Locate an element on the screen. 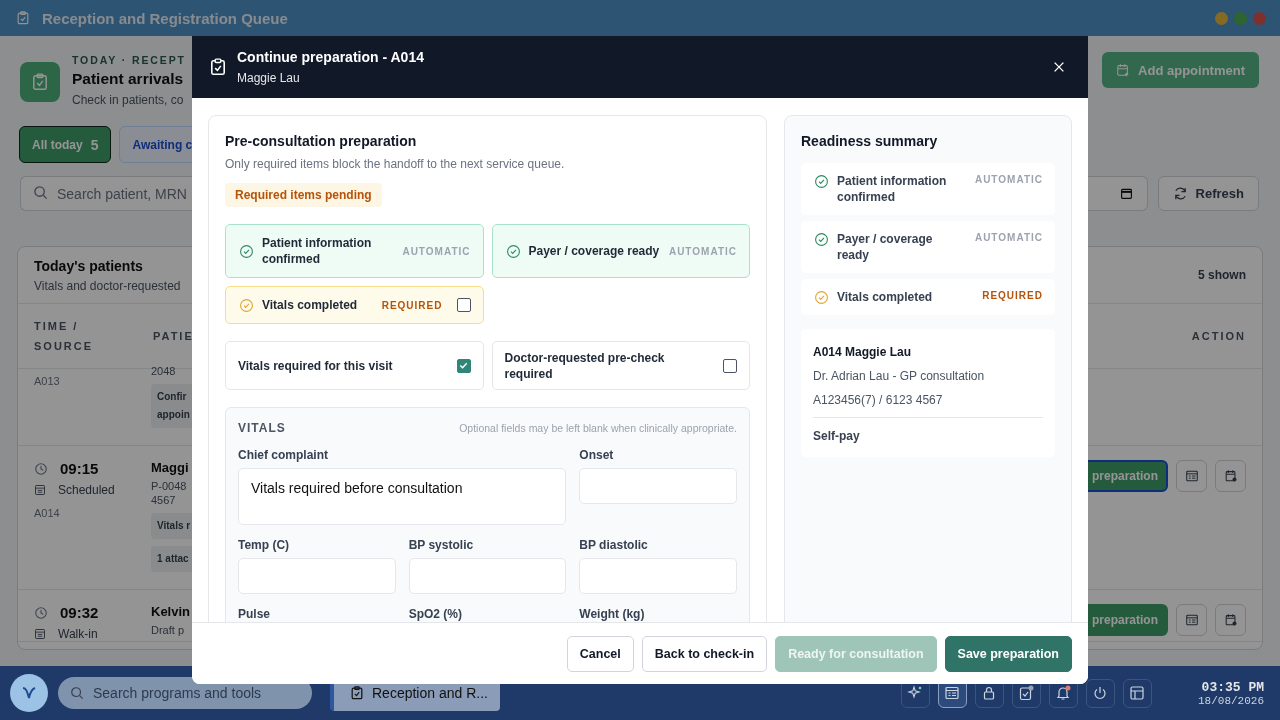 The image size is (1280, 720). section-subtitle: Only required items block the handoff to the next service queue. is located at coordinates (395, 164).